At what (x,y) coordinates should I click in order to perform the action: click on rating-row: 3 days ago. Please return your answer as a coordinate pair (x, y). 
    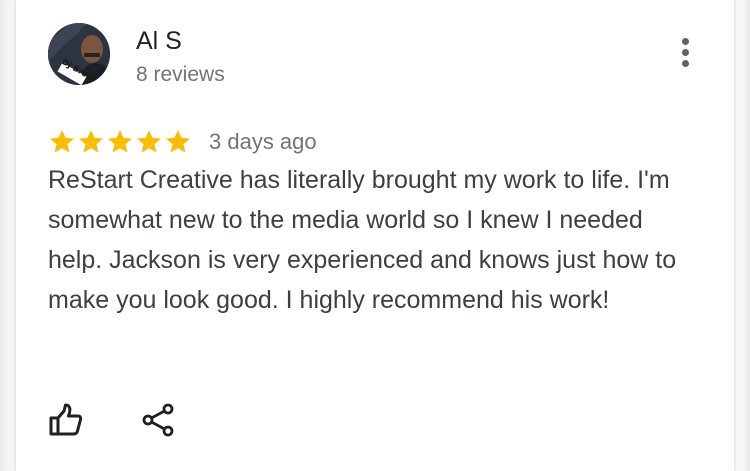
    Looking at the image, I should click on (182, 142).